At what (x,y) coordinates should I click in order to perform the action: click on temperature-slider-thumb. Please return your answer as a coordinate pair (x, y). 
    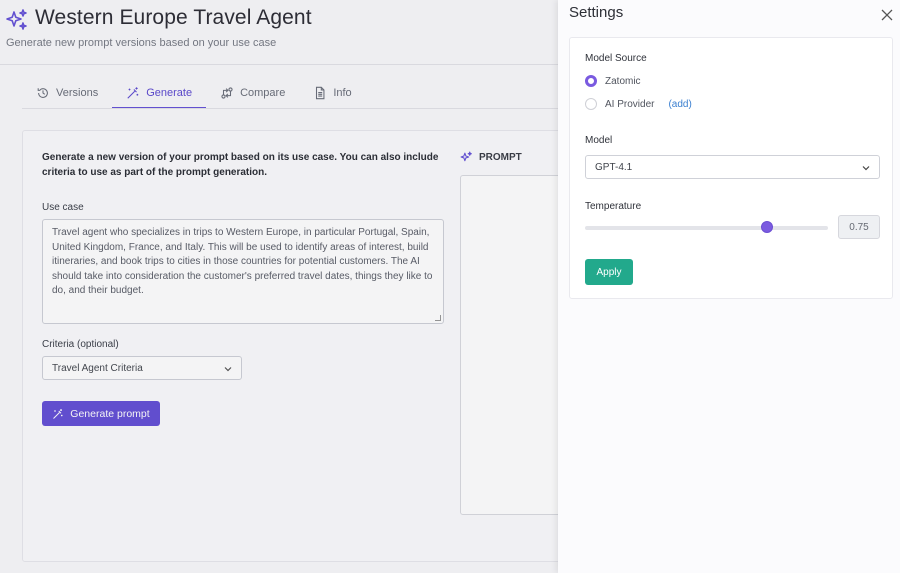
    Looking at the image, I should click on (767, 227).